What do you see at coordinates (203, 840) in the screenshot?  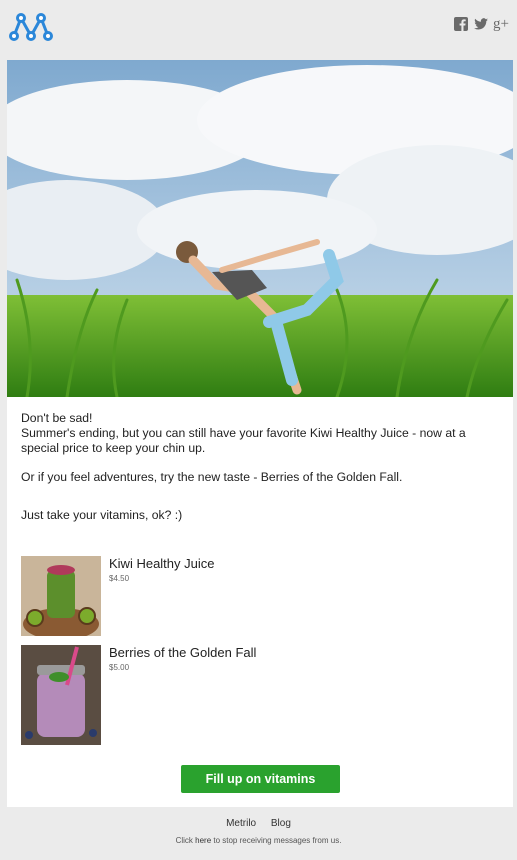 I see `unsubscribe-link: here` at bounding box center [203, 840].